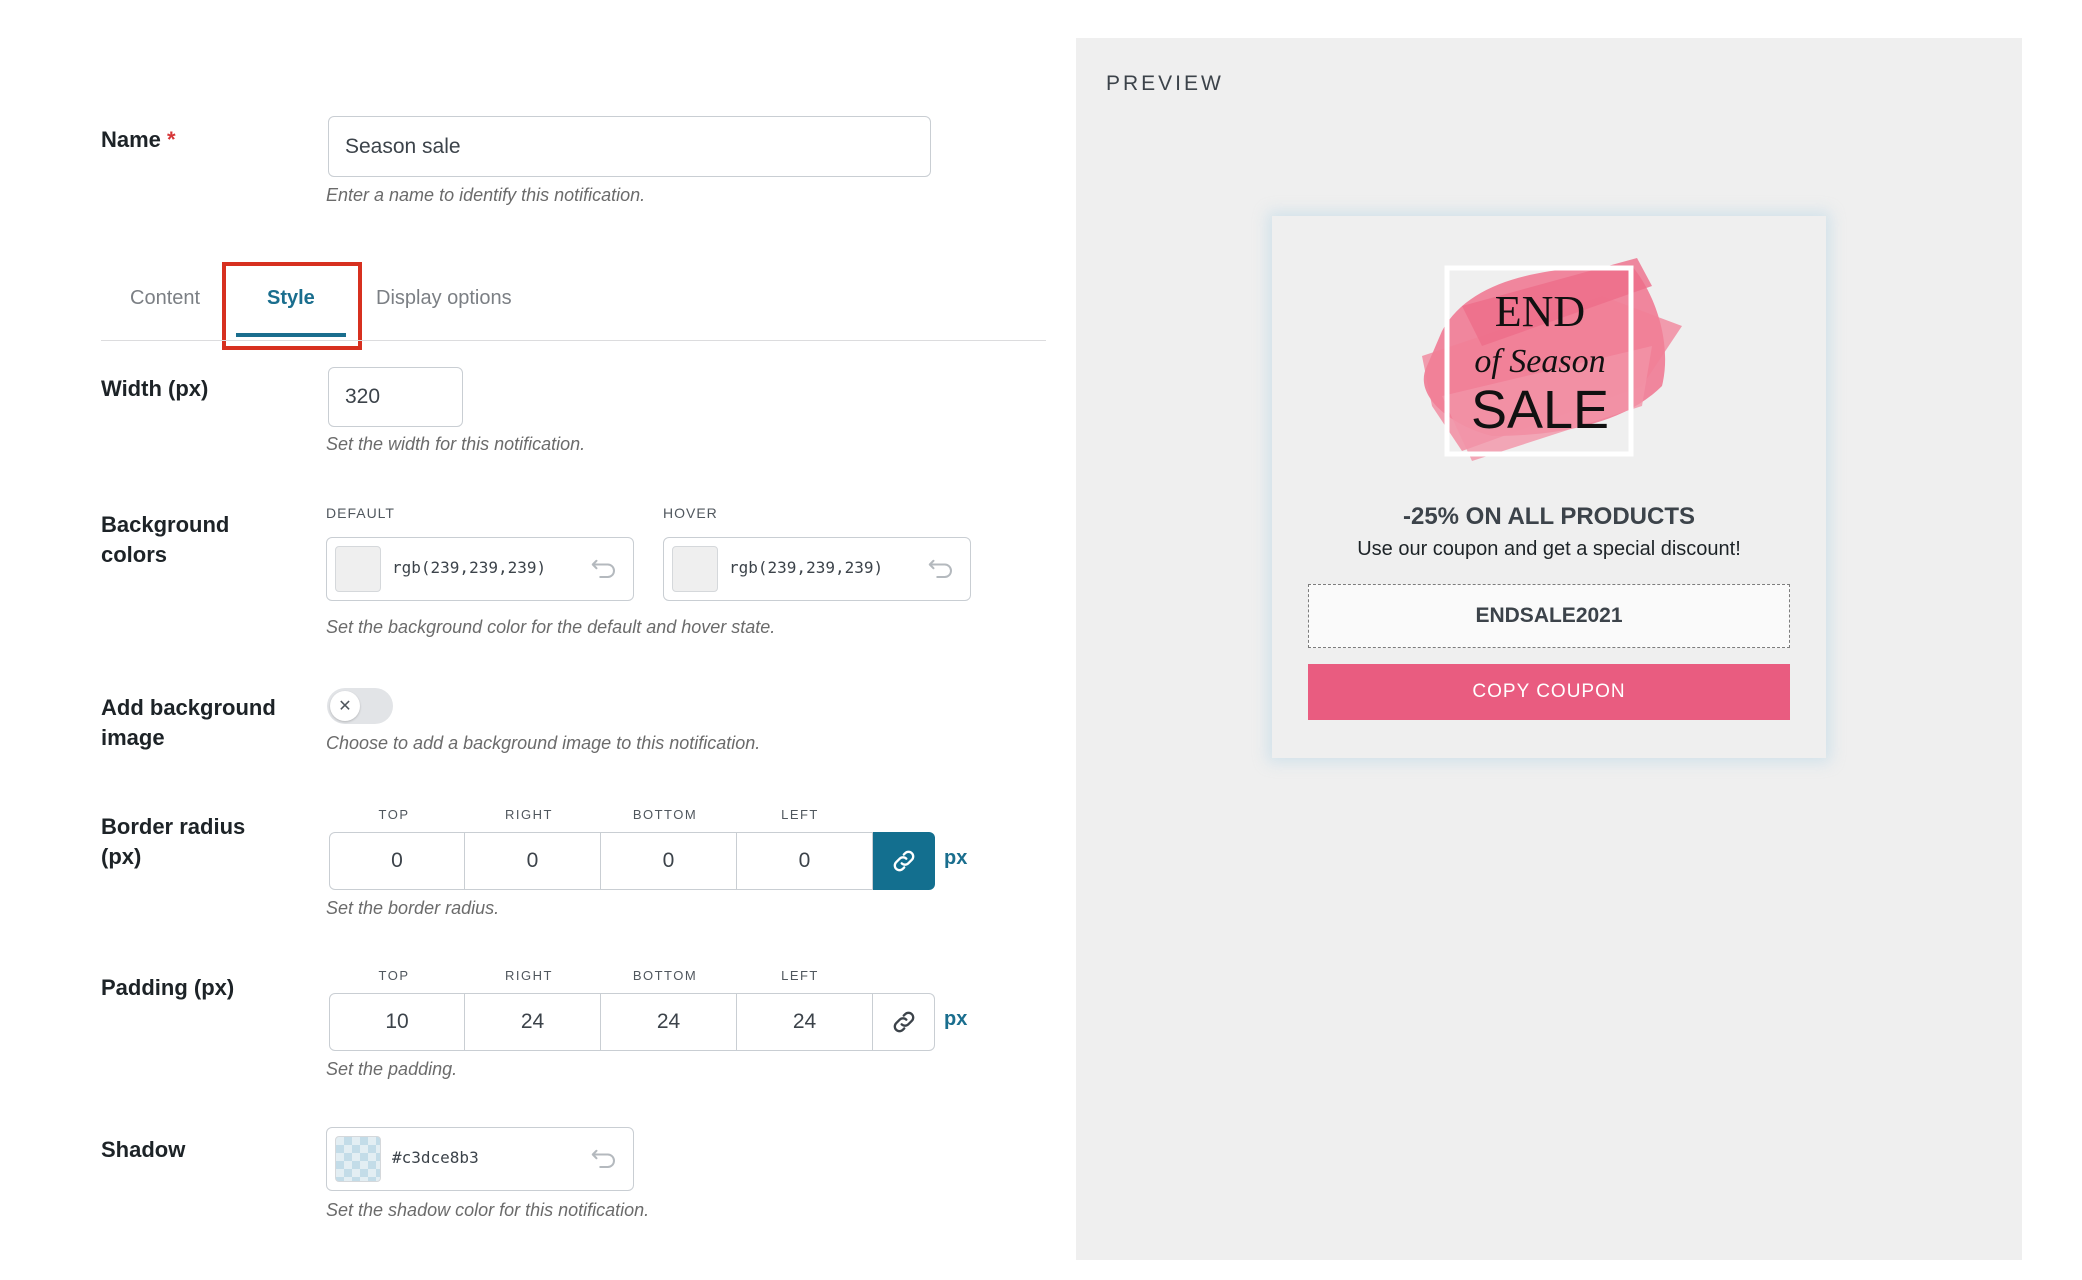 This screenshot has width=2082, height=1280. Describe the element at coordinates (805, 861) in the screenshot. I see `radius-left-input: 0` at that location.